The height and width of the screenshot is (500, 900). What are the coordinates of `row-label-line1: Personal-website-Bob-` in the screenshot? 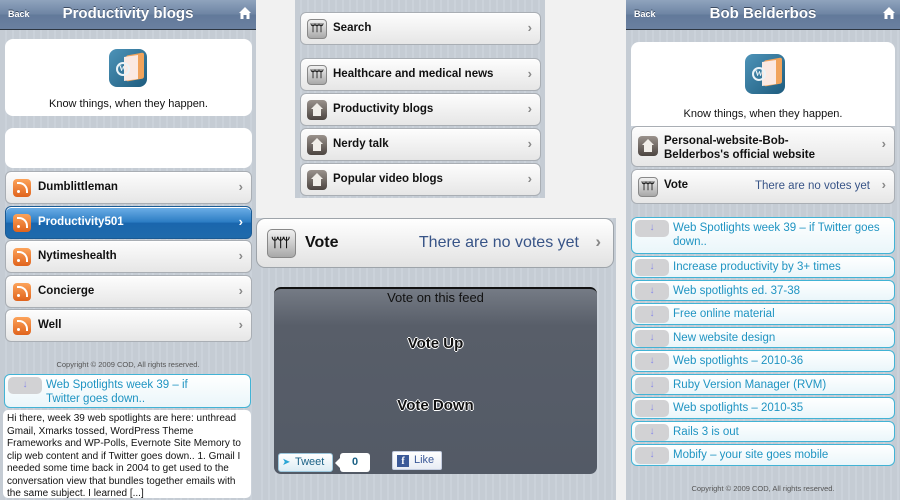 It's located at (726, 141).